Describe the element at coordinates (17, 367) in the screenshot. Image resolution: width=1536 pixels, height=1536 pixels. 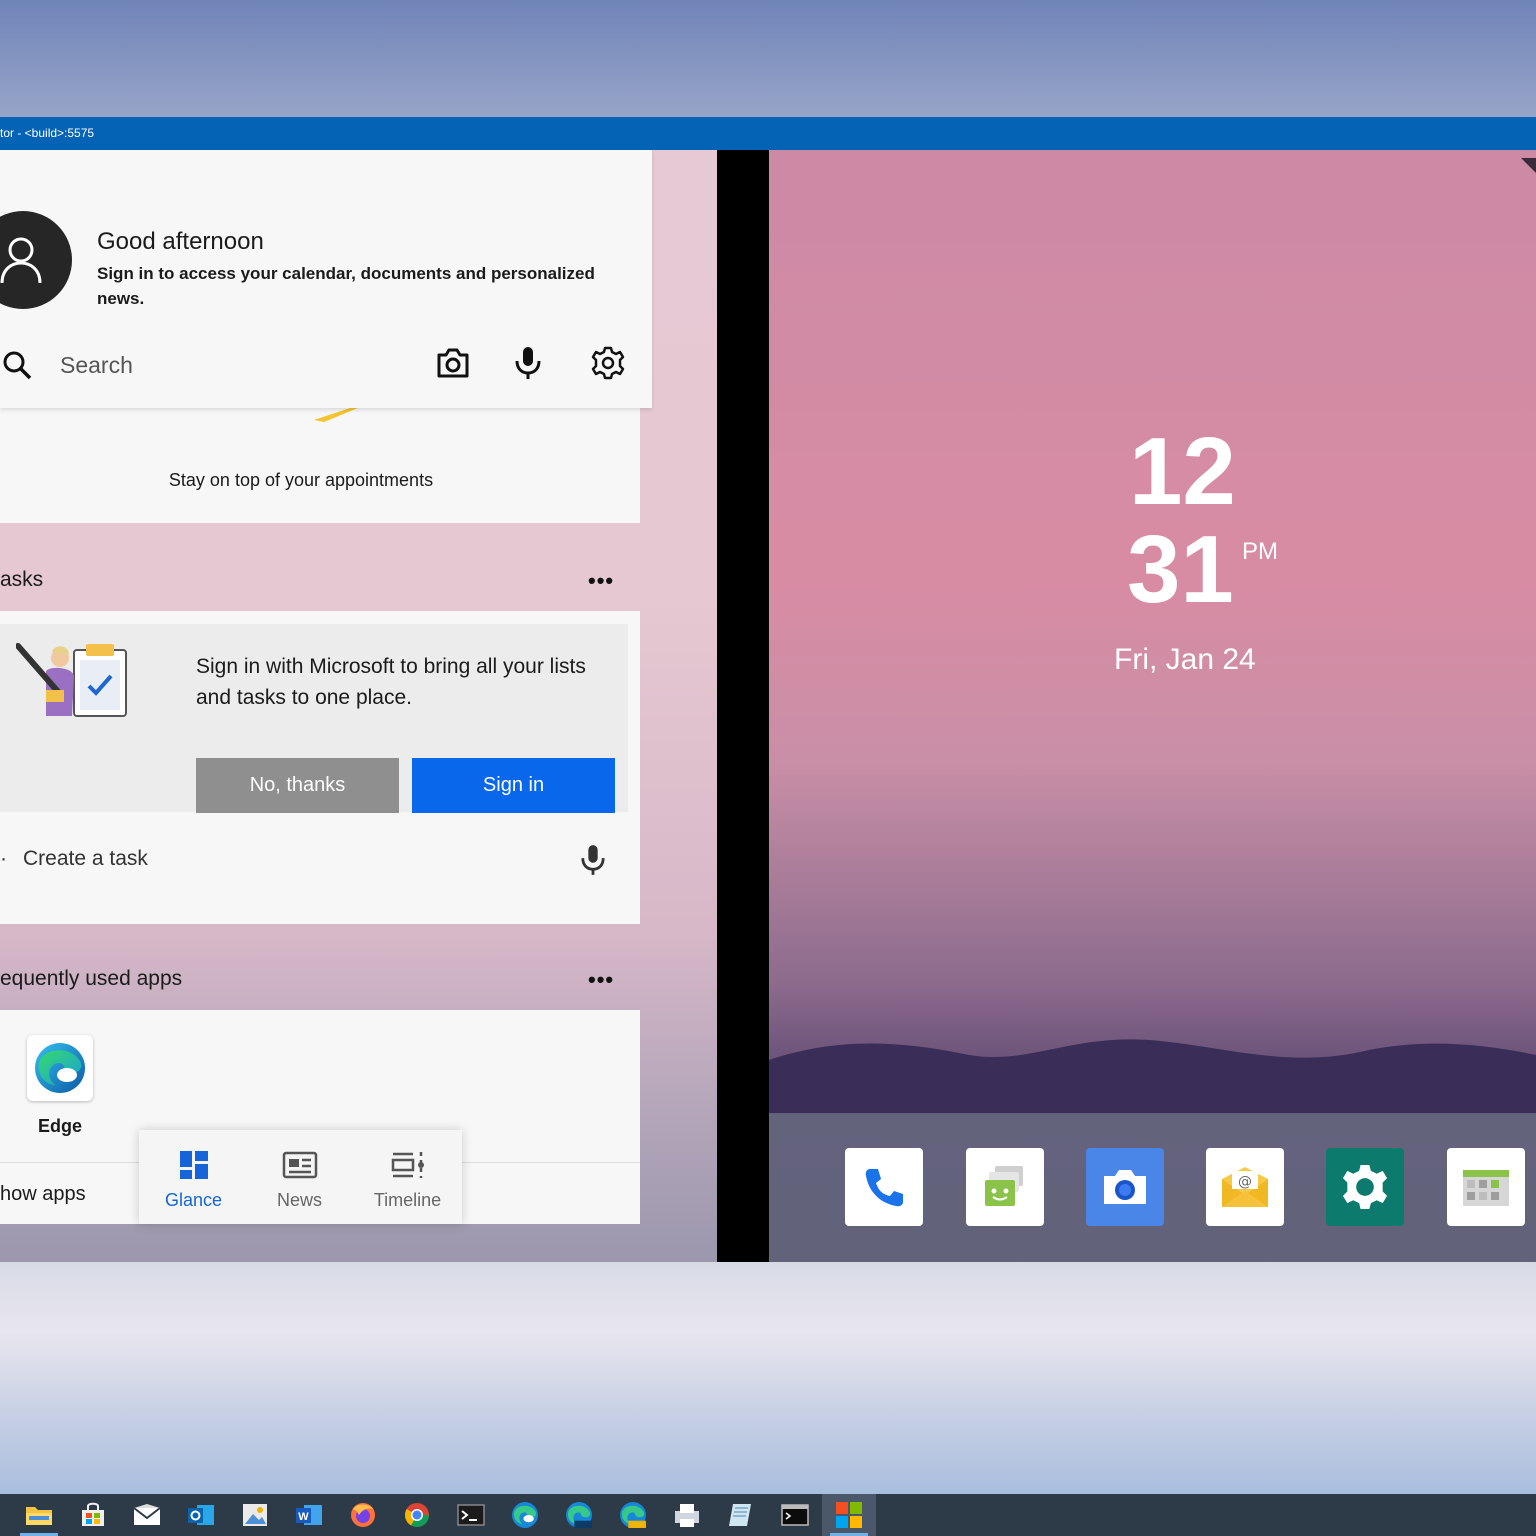
I see `search-icon` at that location.